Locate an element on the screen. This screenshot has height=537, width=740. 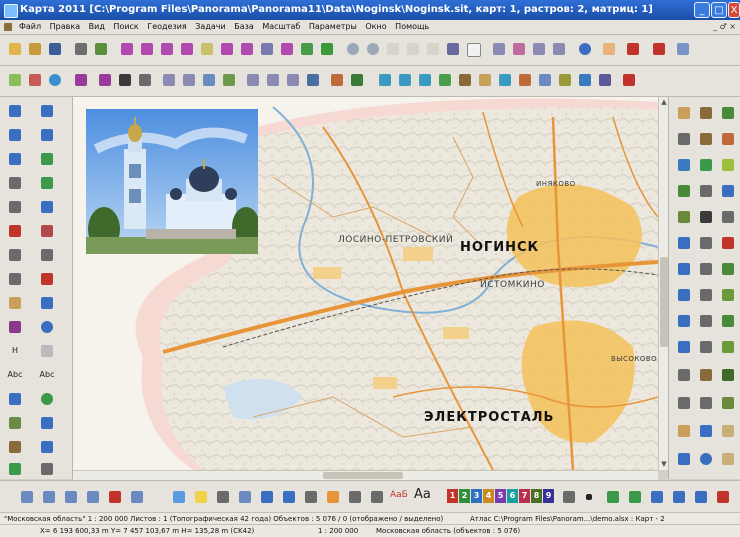
corner-icon is located at coordinates (47, 447).